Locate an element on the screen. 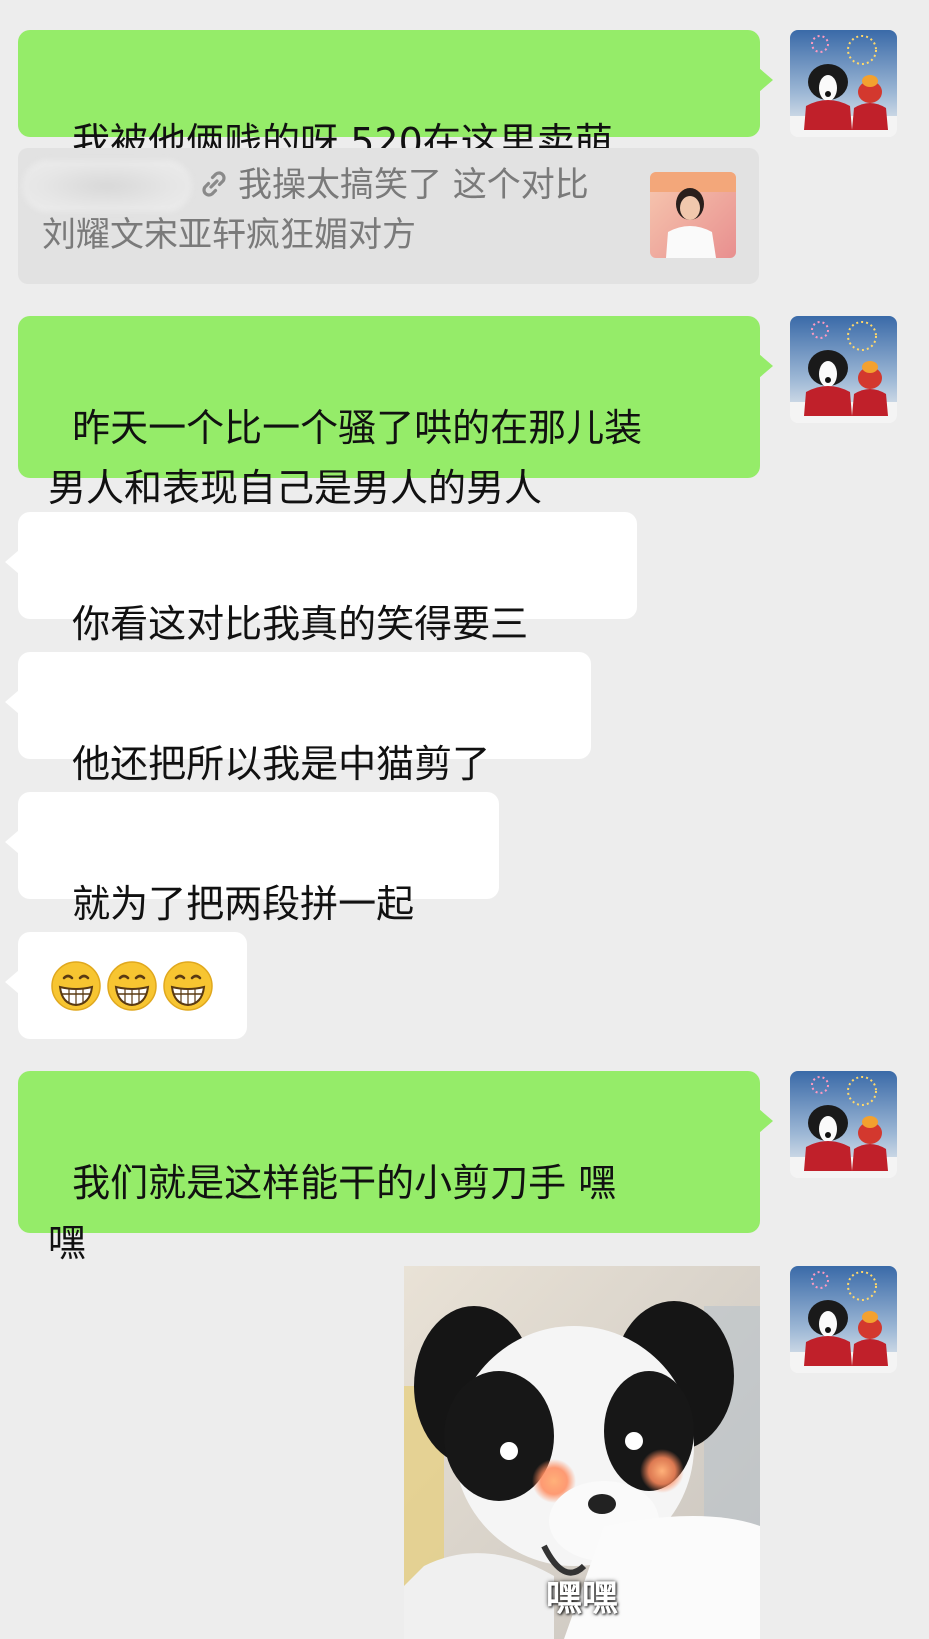 The image size is (929, 1639). message-bubble-sent: 昨天一个比一个骚了哄的在那儿装 男人和表现自己是男人的男人 is located at coordinates (395, 413).